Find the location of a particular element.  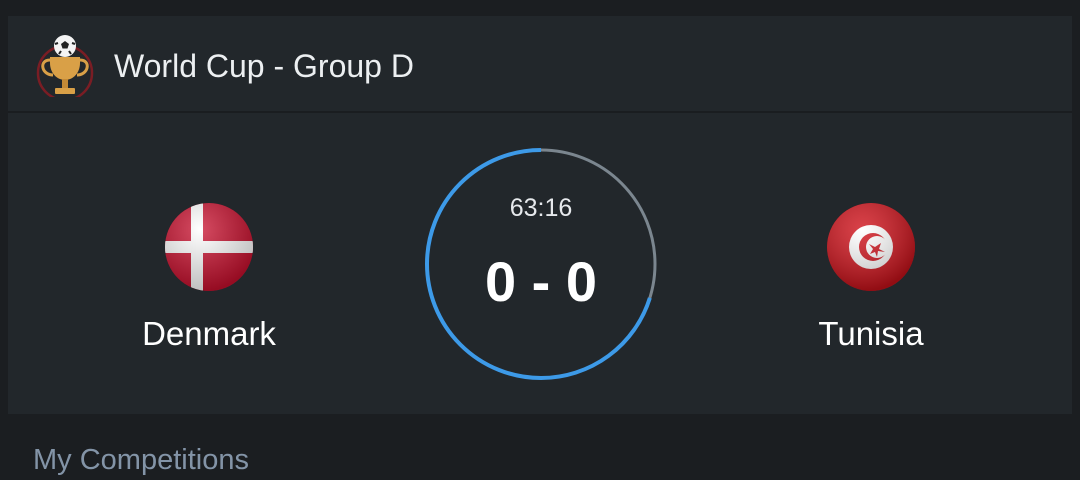

match-clock-ring: 63:16 0 - 0 is located at coordinates (541, 264).